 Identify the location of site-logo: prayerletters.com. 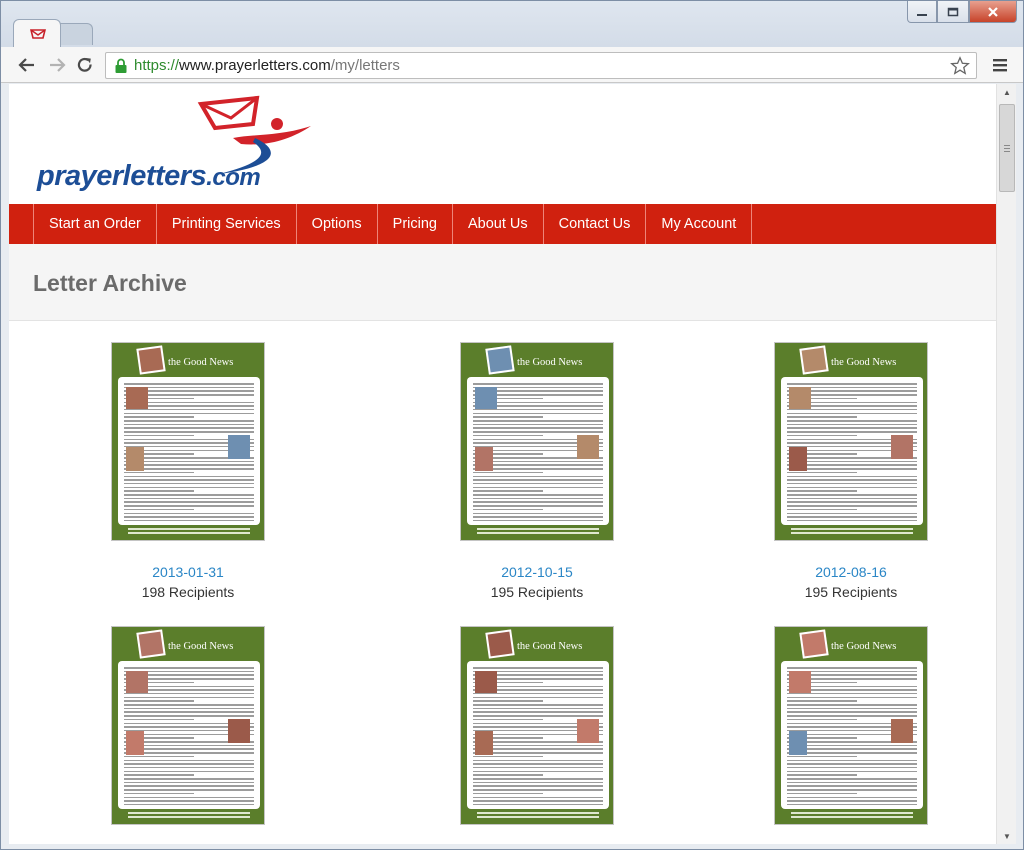
(149, 176).